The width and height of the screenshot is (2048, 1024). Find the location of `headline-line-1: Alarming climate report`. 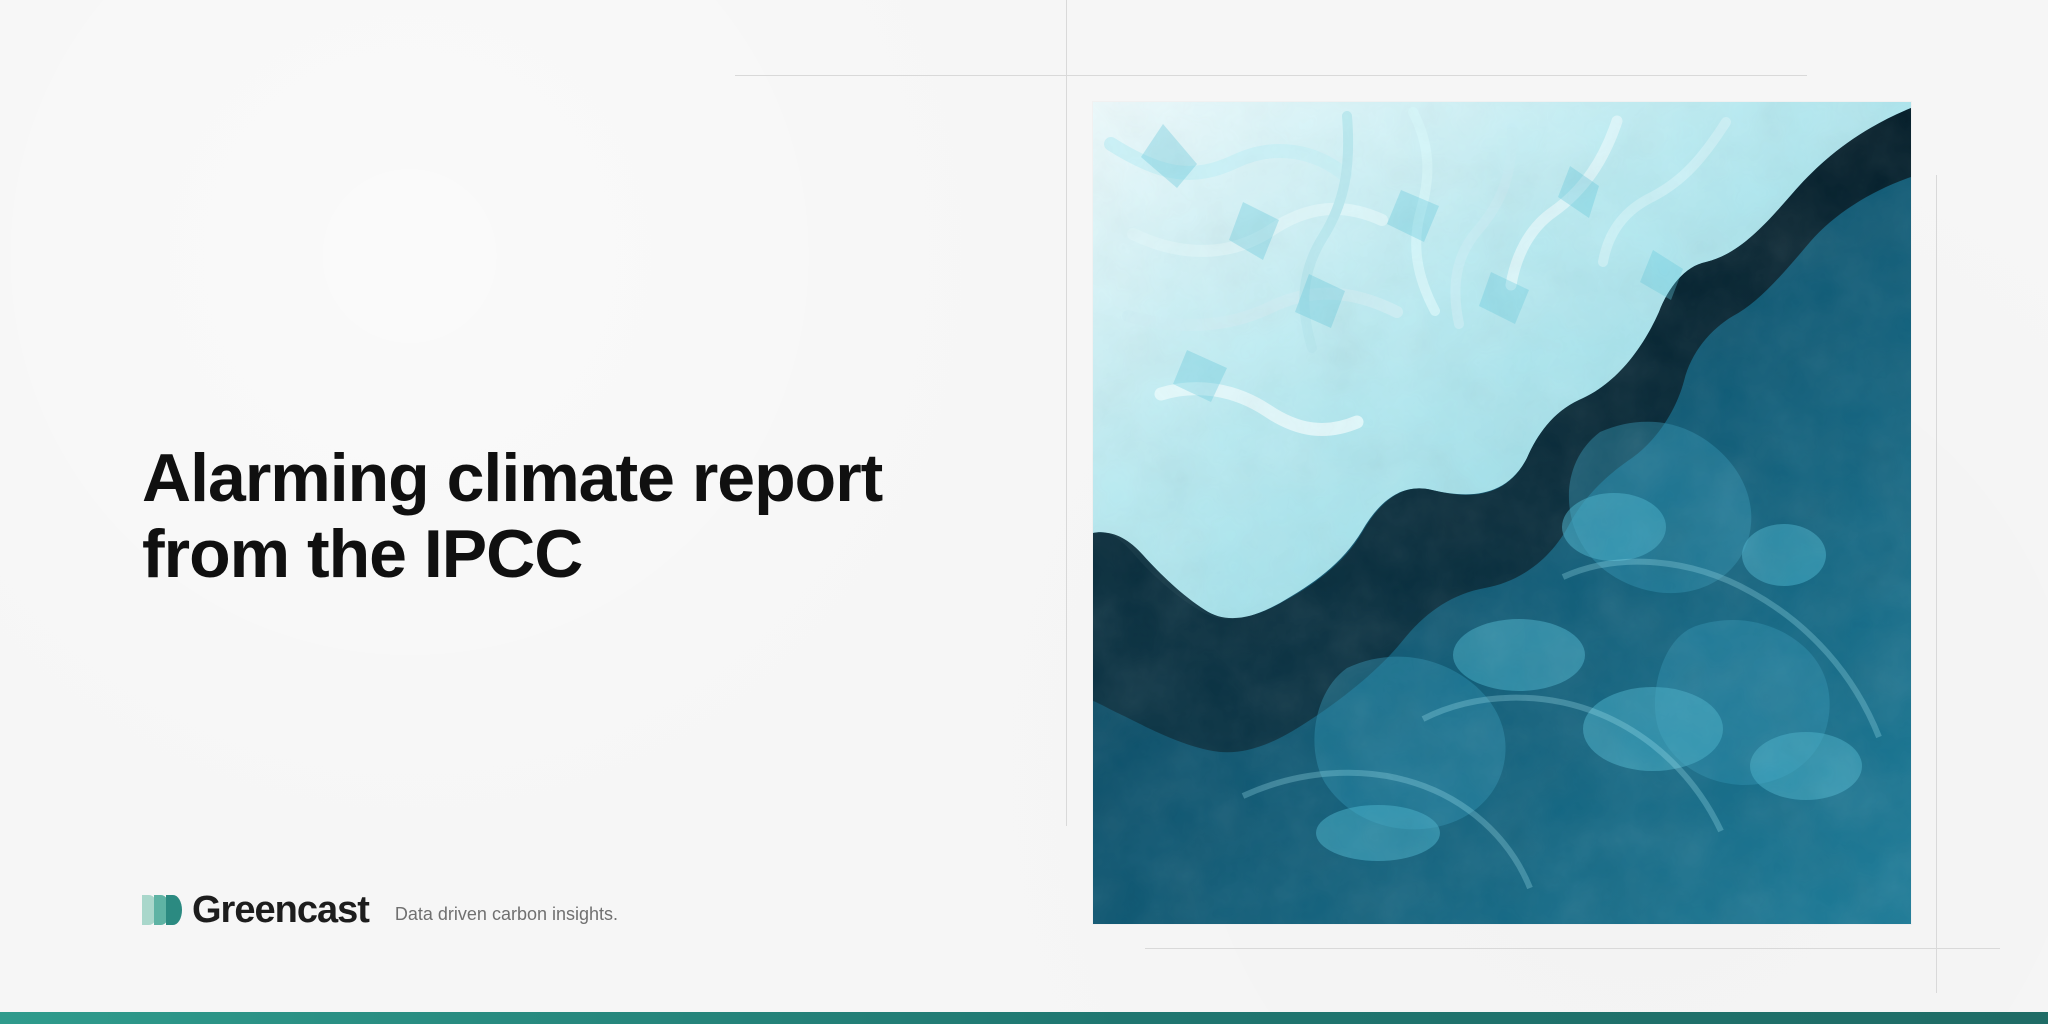

headline-line-1: Alarming climate report is located at coordinates (512, 478).